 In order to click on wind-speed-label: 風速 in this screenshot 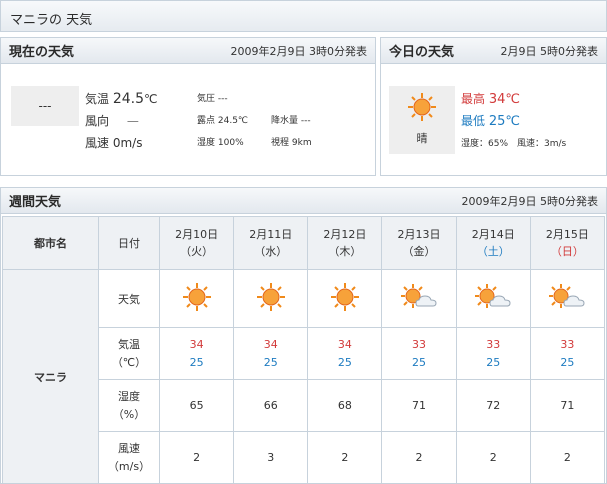, I will do `click(97, 143)`.